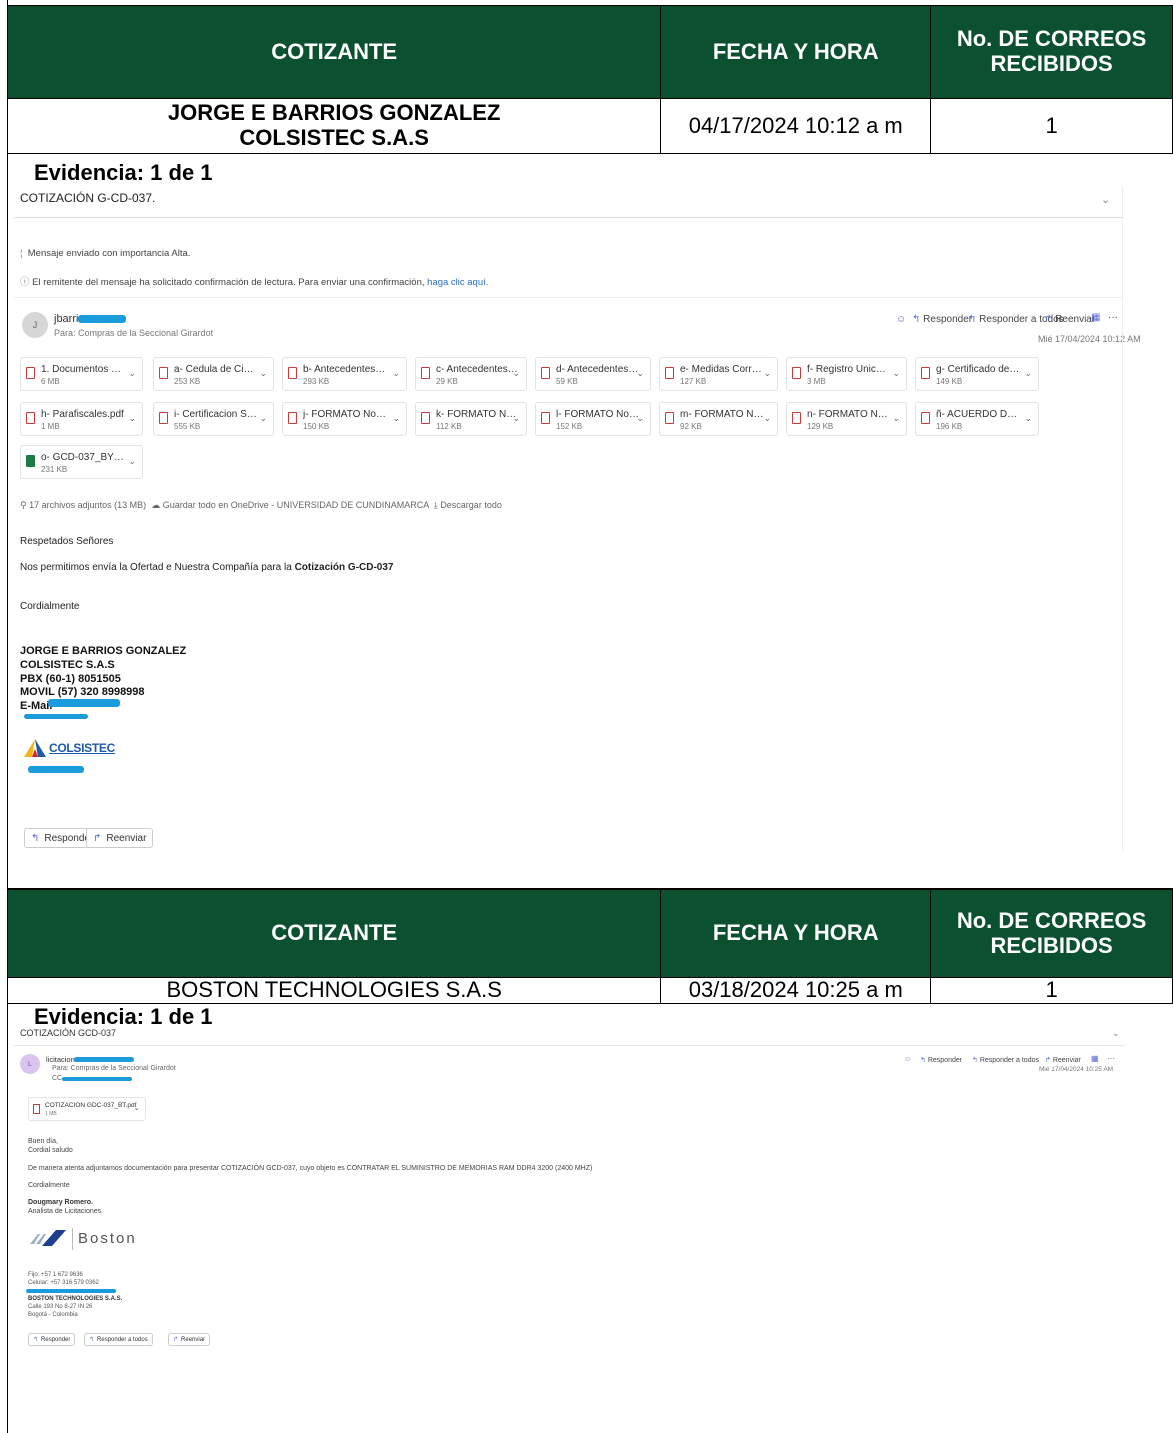 This screenshot has width=1173, height=1433. I want to click on reply-icon: ↰, so click(923, 1060).